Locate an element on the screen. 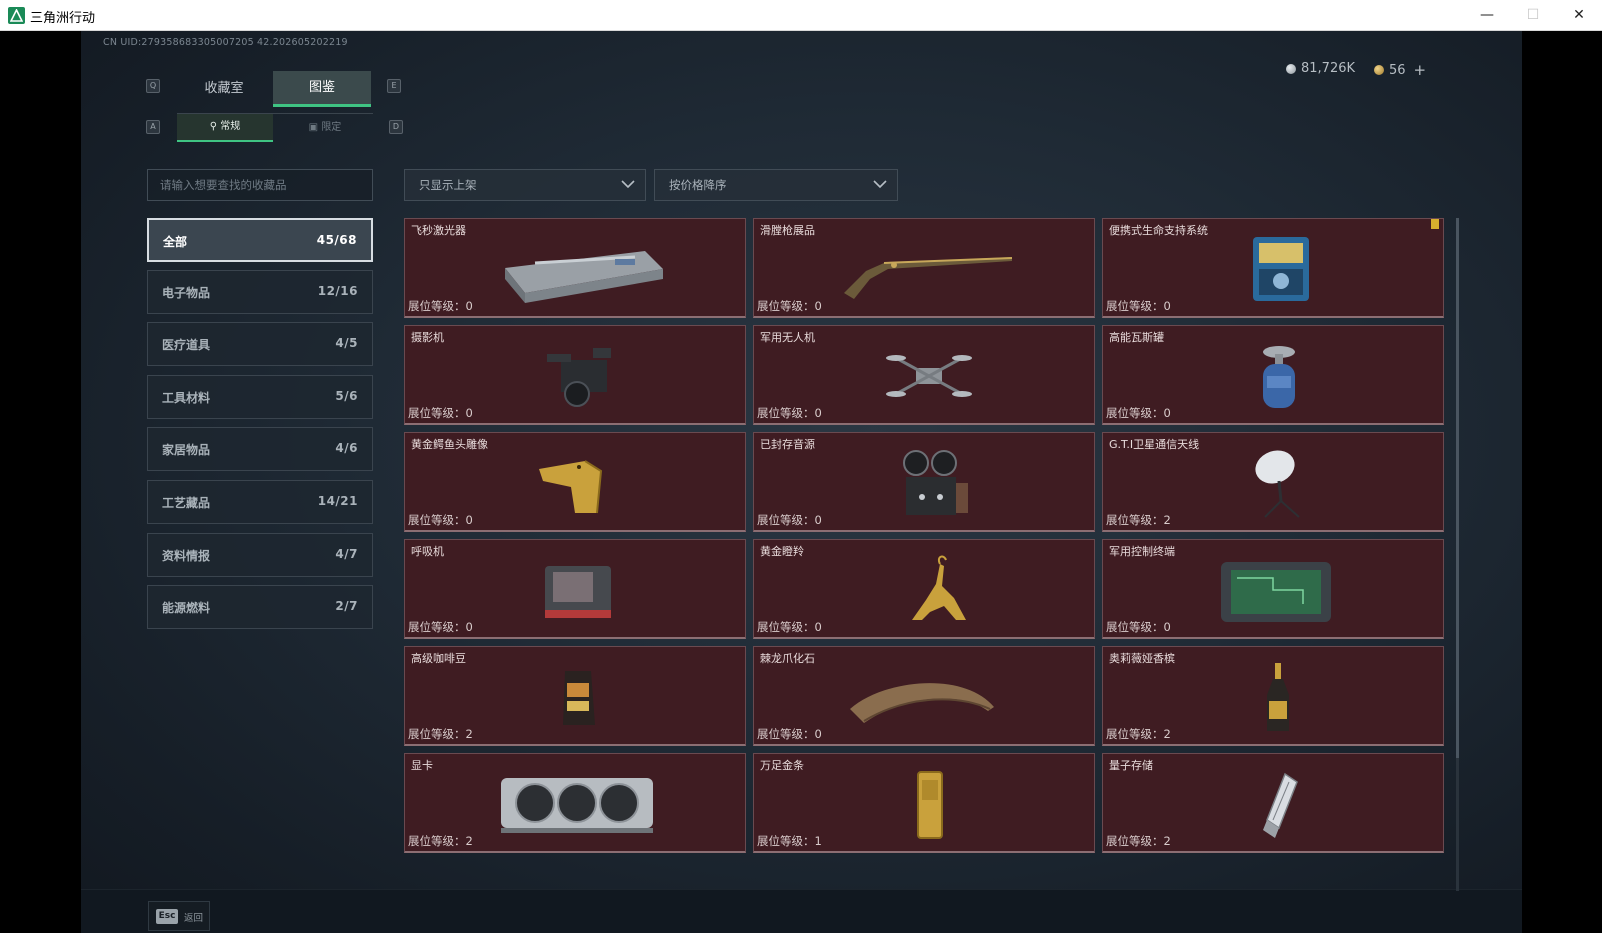  window-title: 三角洲行动 is located at coordinates (63, 18).